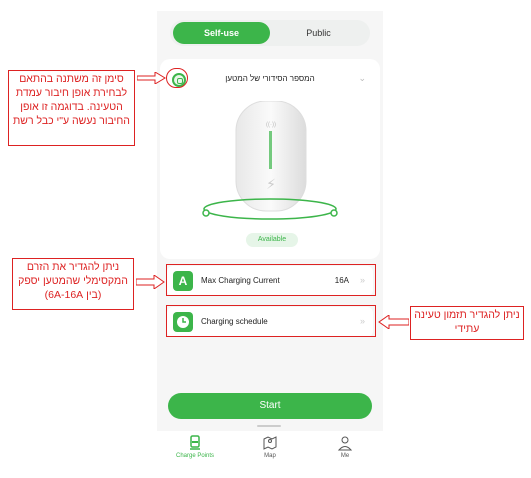 The width and height of the screenshot is (531, 478). What do you see at coordinates (318, 33) in the screenshot?
I see `public-tab: Public` at bounding box center [318, 33].